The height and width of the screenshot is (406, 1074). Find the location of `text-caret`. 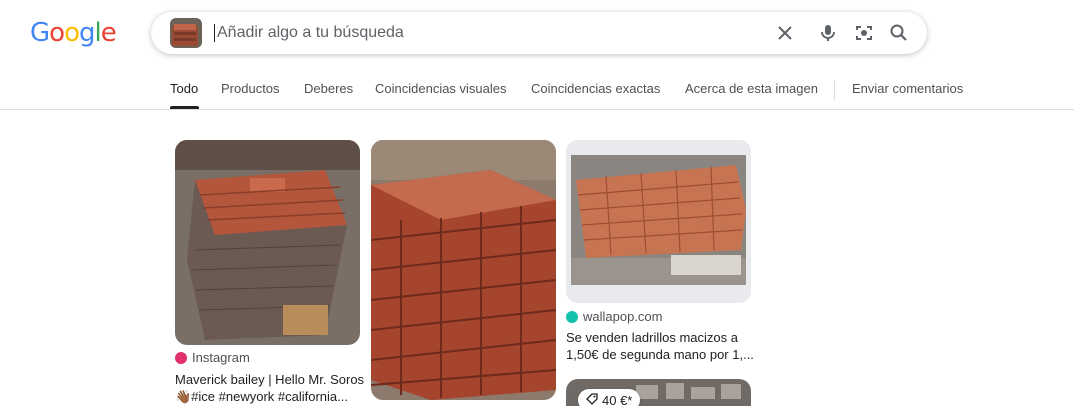

text-caret is located at coordinates (214, 33).